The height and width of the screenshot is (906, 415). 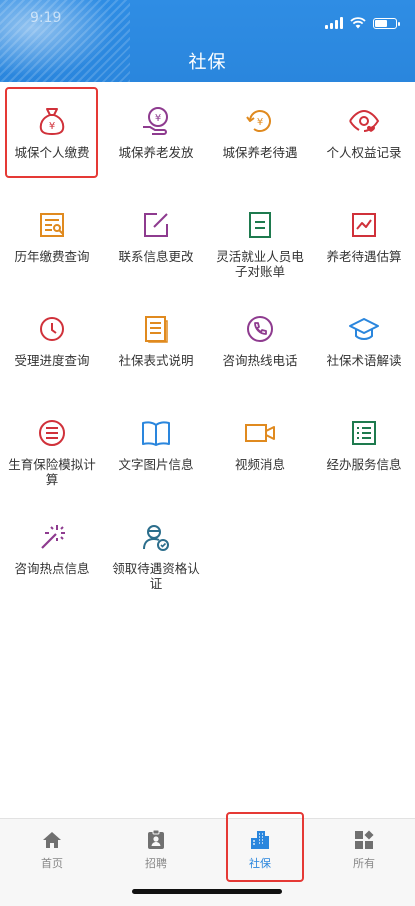 What do you see at coordinates (364, 256) in the screenshot?
I see `menu-label: 养老待遇估算` at bounding box center [364, 256].